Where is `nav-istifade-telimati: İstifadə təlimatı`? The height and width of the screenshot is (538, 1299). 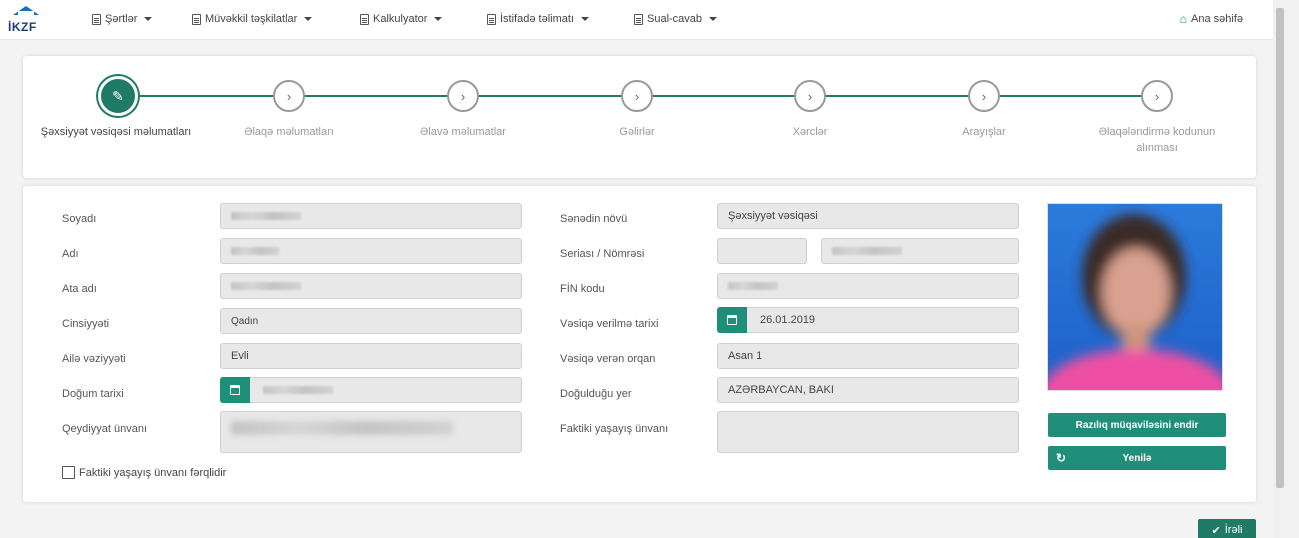 nav-istifade-telimati: İstifadə təlimatı is located at coordinates (538, 19).